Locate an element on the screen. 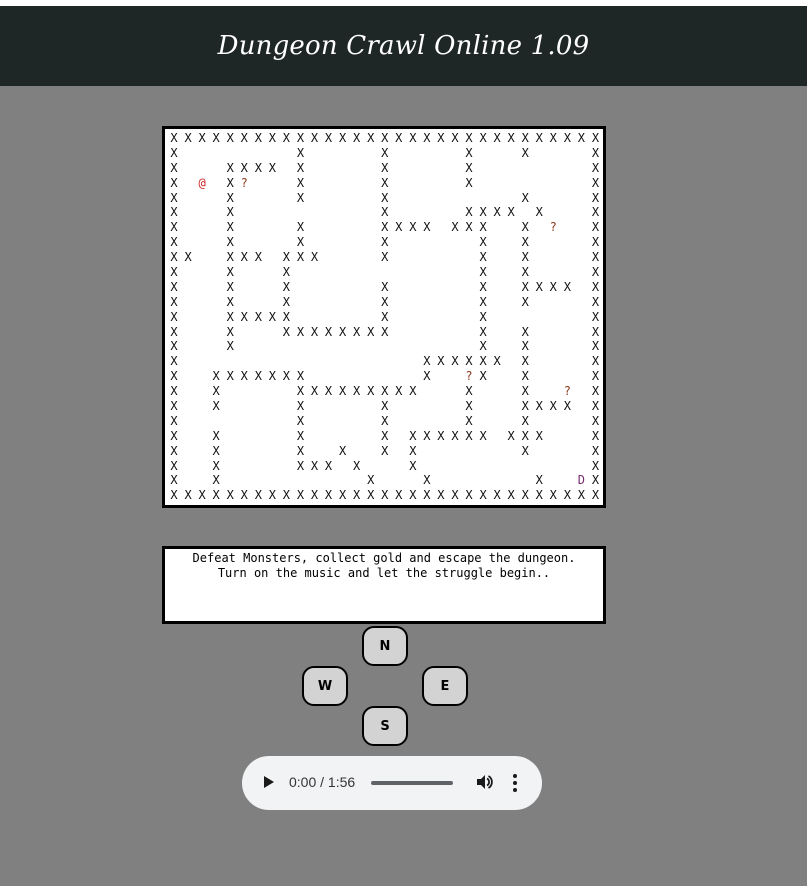  play-icon is located at coordinates (269, 782).